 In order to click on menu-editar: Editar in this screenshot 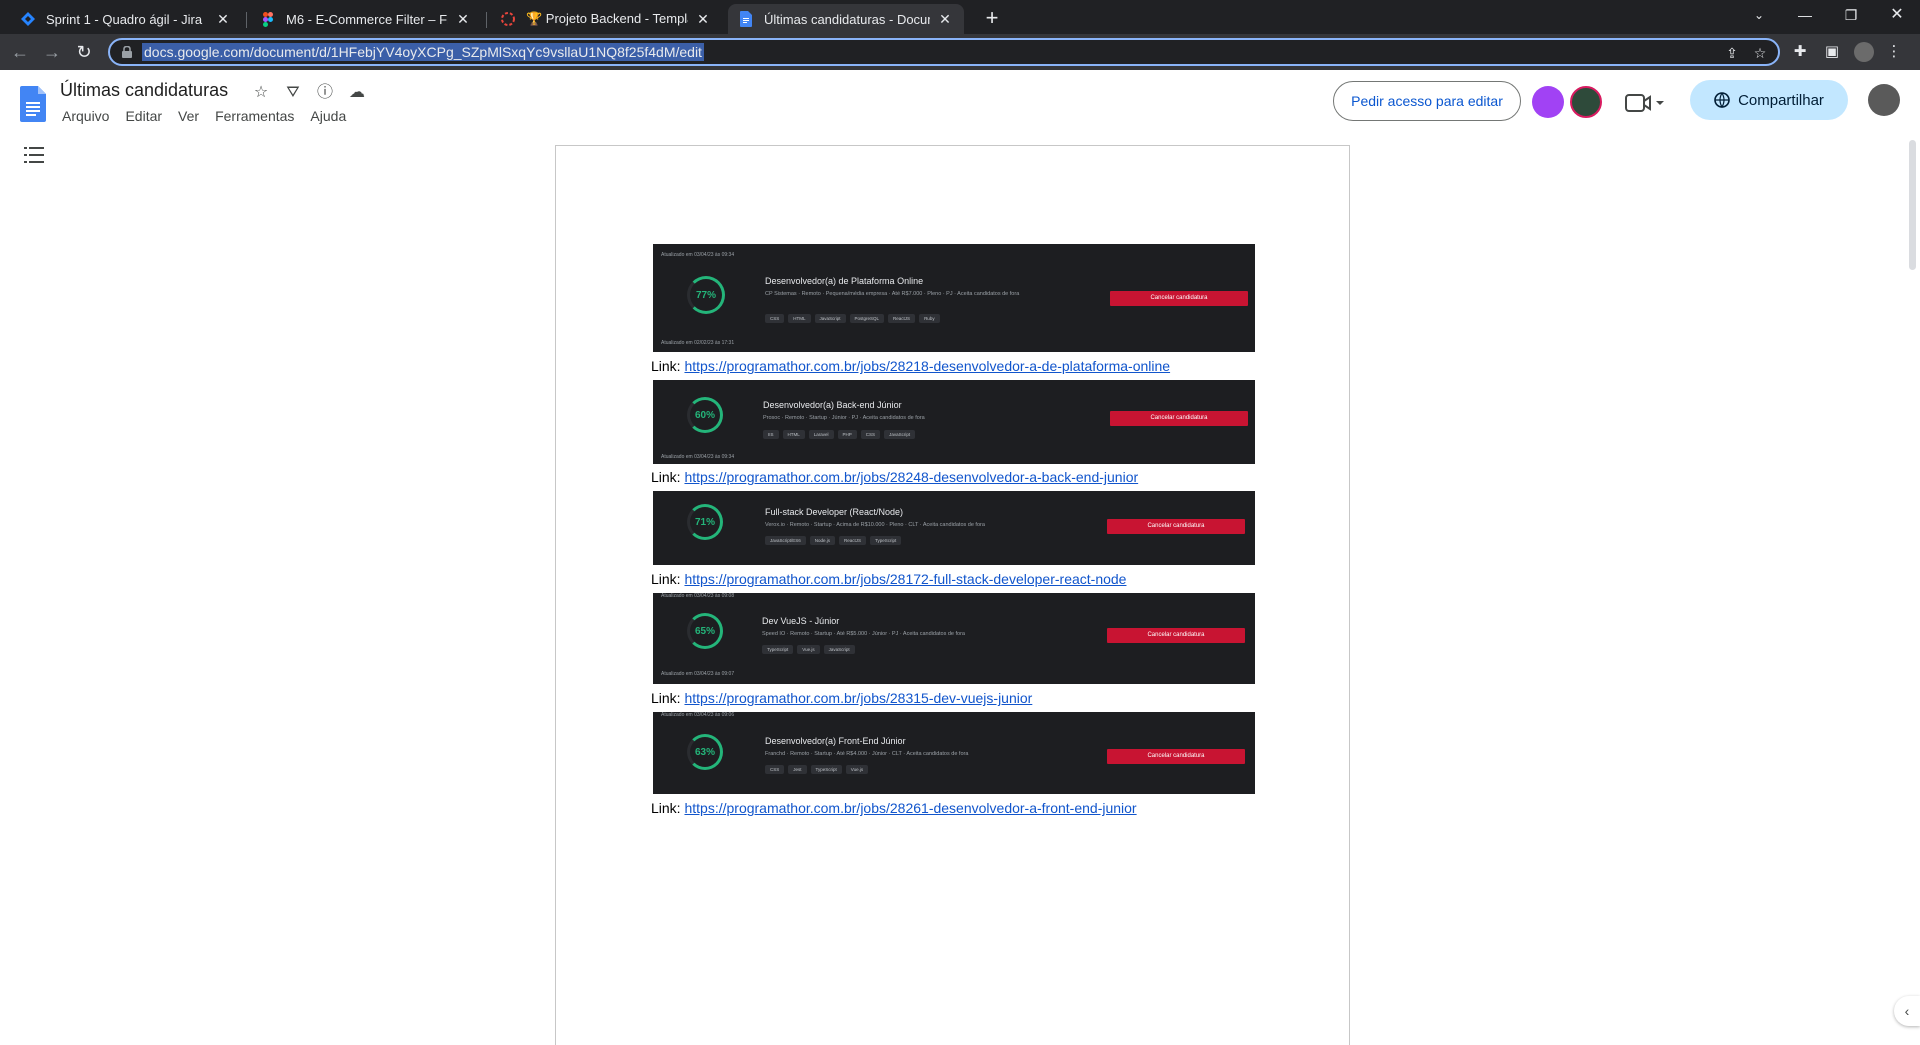, I will do `click(143, 116)`.